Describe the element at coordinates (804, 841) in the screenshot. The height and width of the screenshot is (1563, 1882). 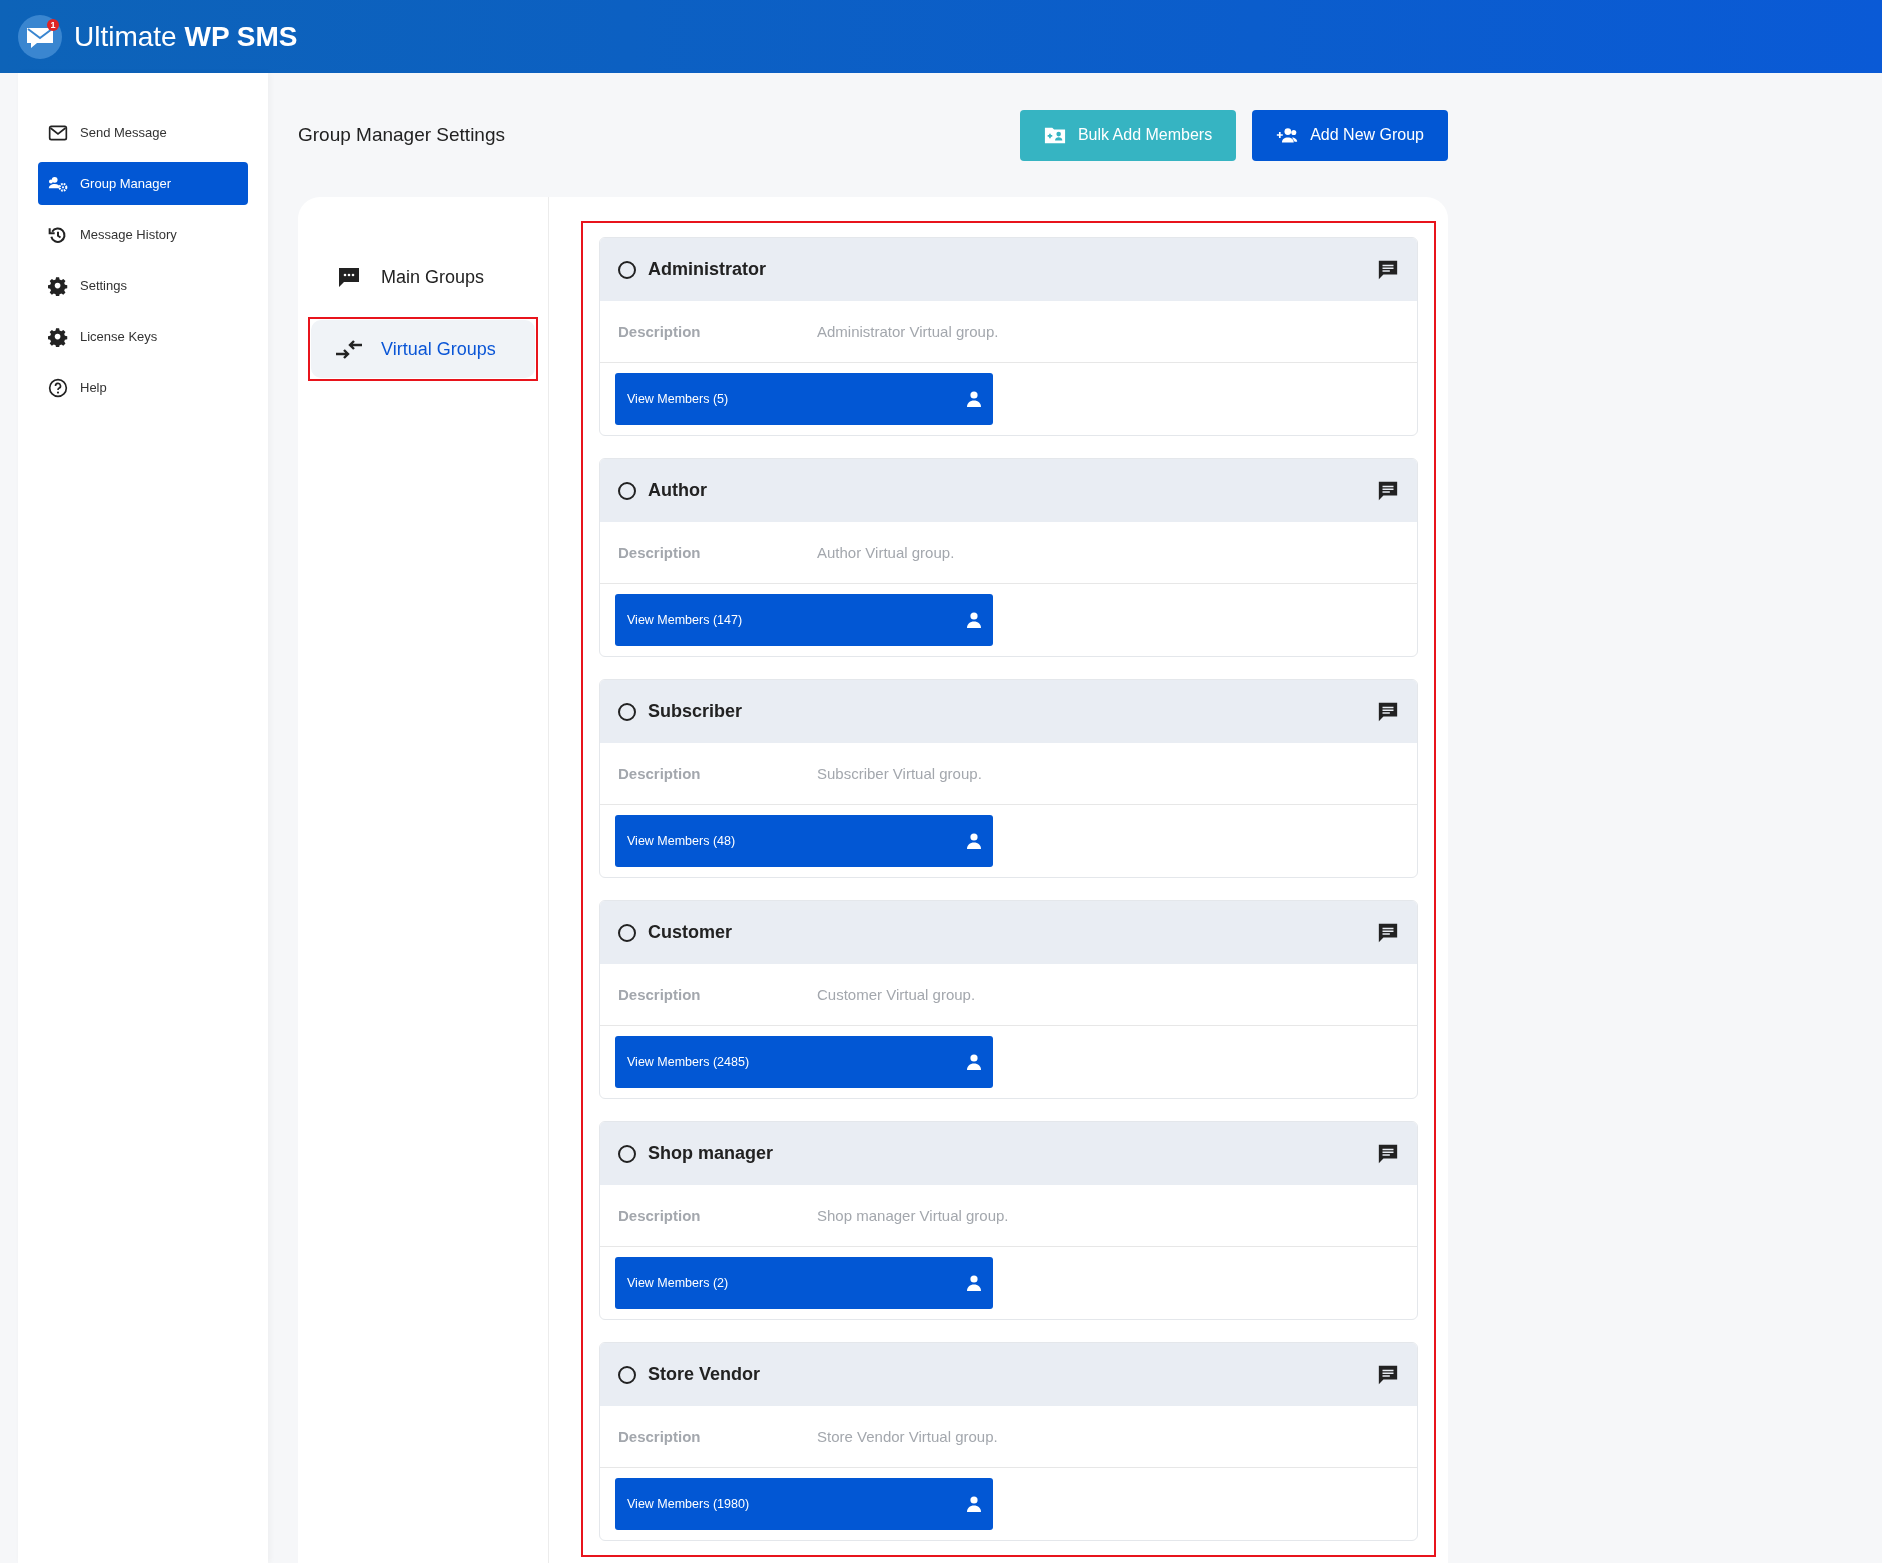
I see `view-members-button: View Members (48)` at that location.